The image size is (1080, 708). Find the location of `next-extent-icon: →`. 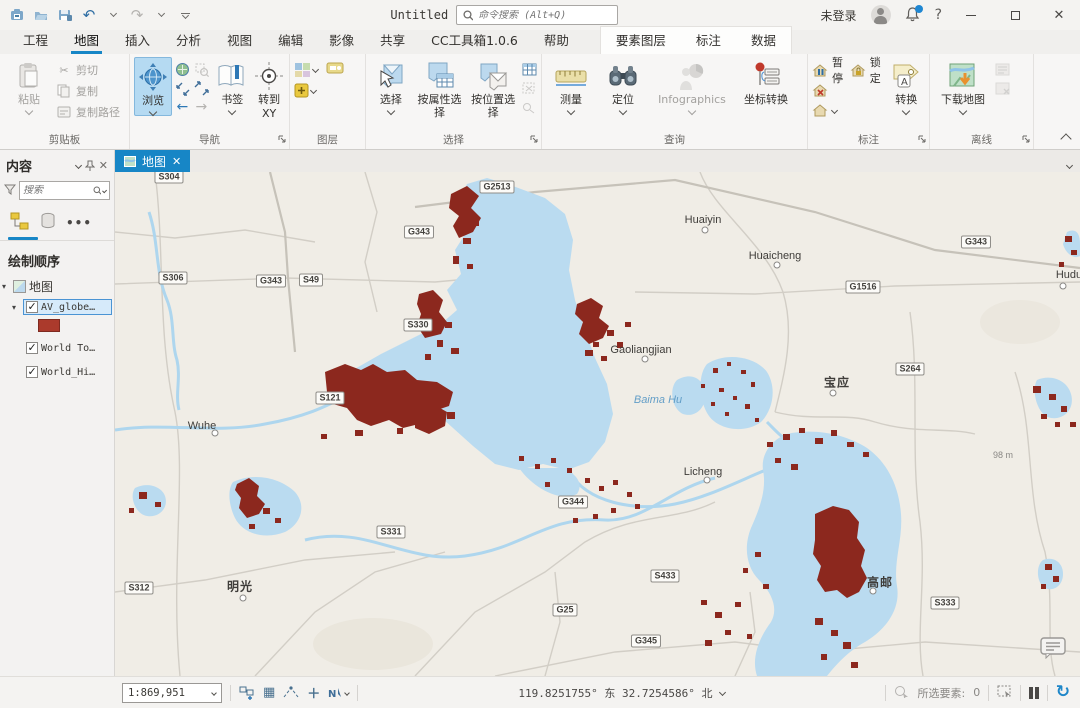

next-extent-icon: → is located at coordinates (201, 107).